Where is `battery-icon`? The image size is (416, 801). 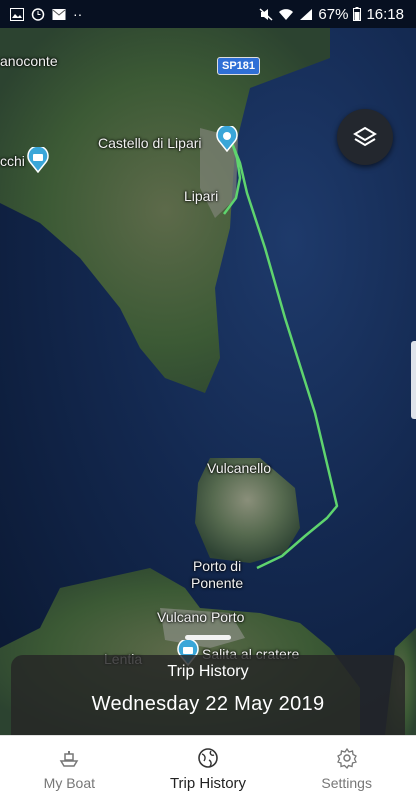
battery-icon is located at coordinates (357, 14).